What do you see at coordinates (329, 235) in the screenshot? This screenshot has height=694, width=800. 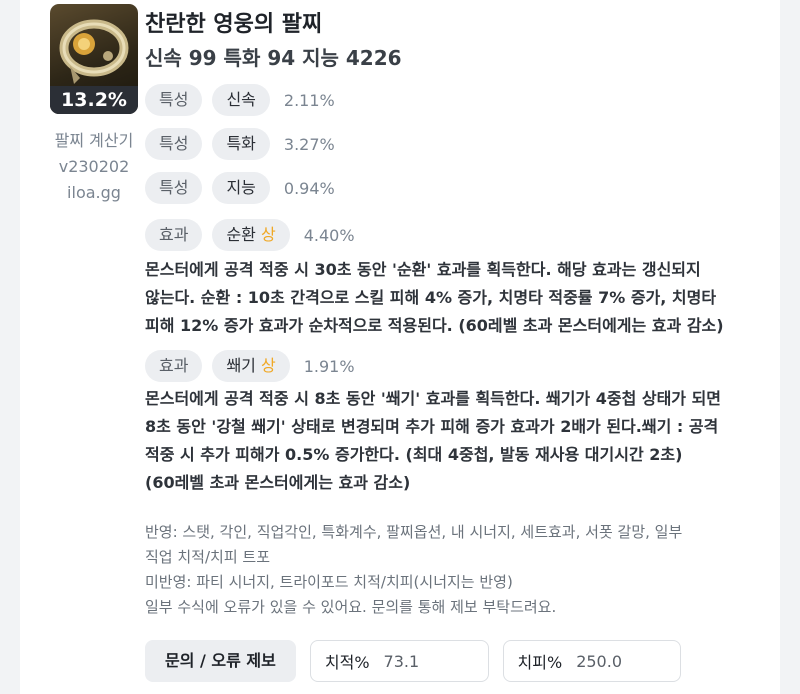 I see `row-value: 4.40%` at bounding box center [329, 235].